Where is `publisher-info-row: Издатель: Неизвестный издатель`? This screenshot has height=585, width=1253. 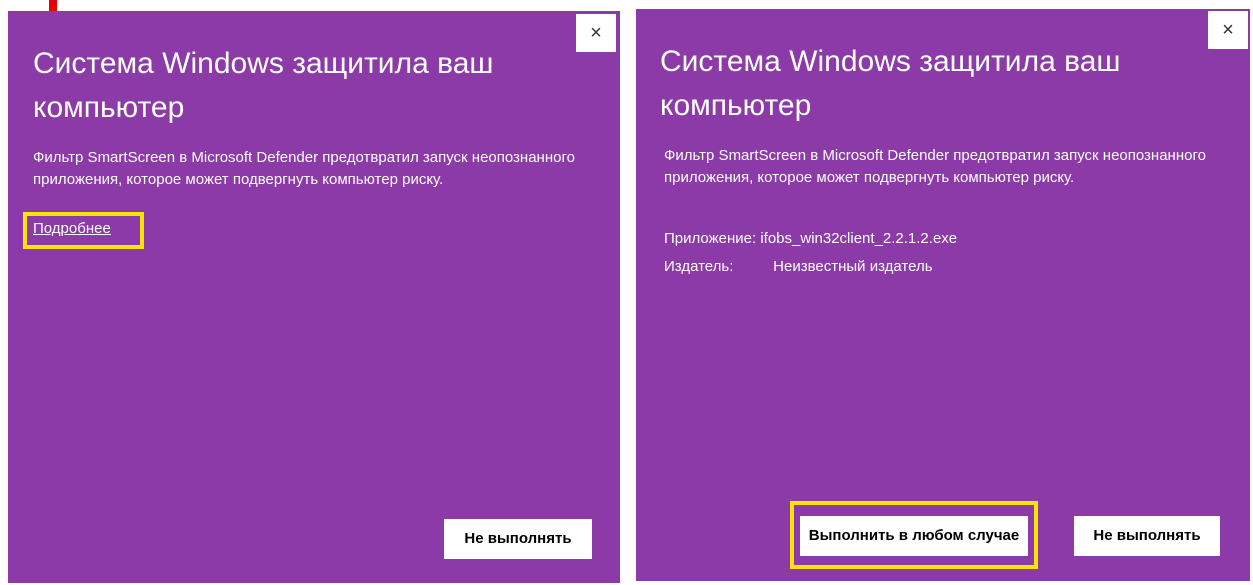
publisher-info-row: Издатель: Неизвестный издатель is located at coordinates (798, 267).